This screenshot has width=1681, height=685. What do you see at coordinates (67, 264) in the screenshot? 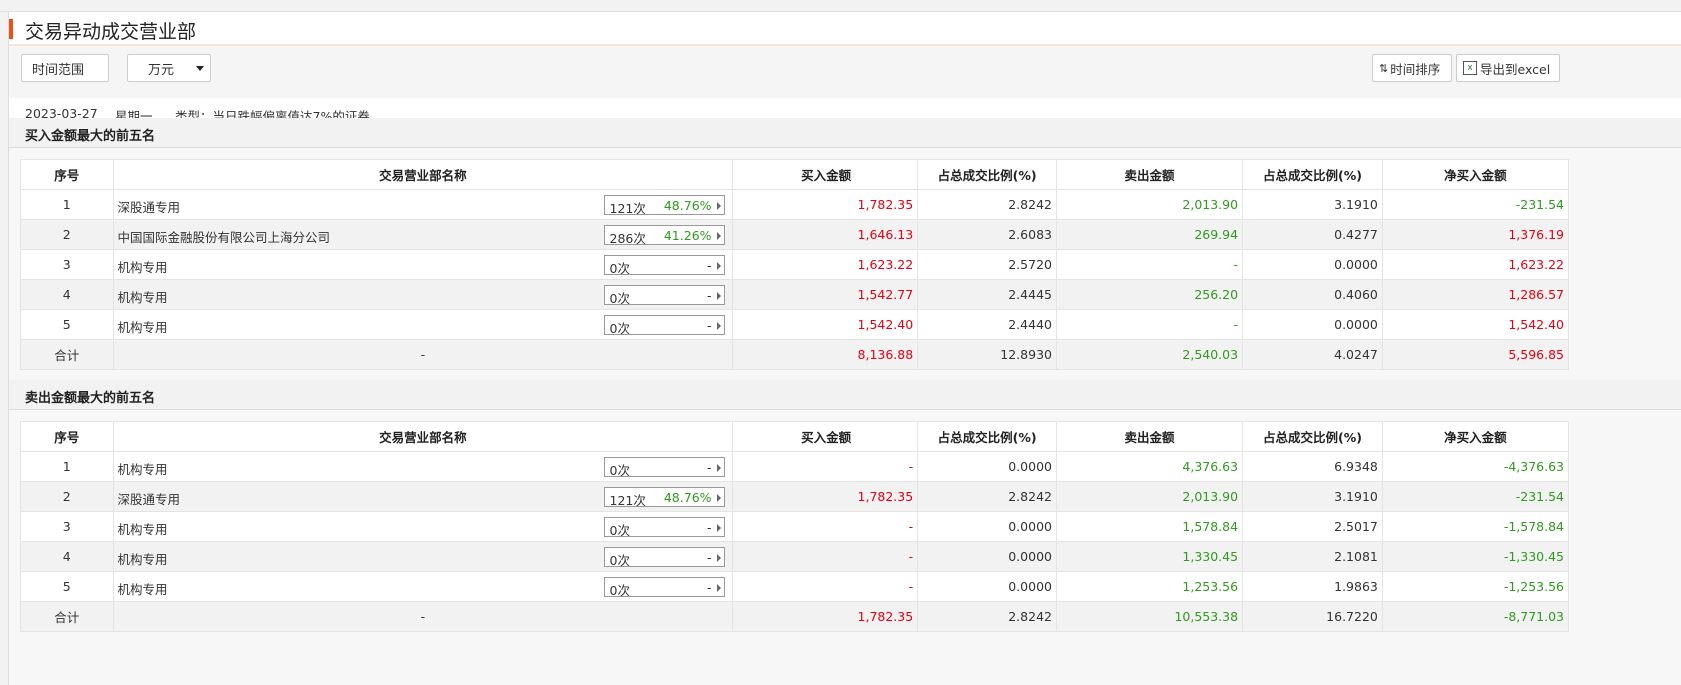
I see `row-index: 3` at bounding box center [67, 264].